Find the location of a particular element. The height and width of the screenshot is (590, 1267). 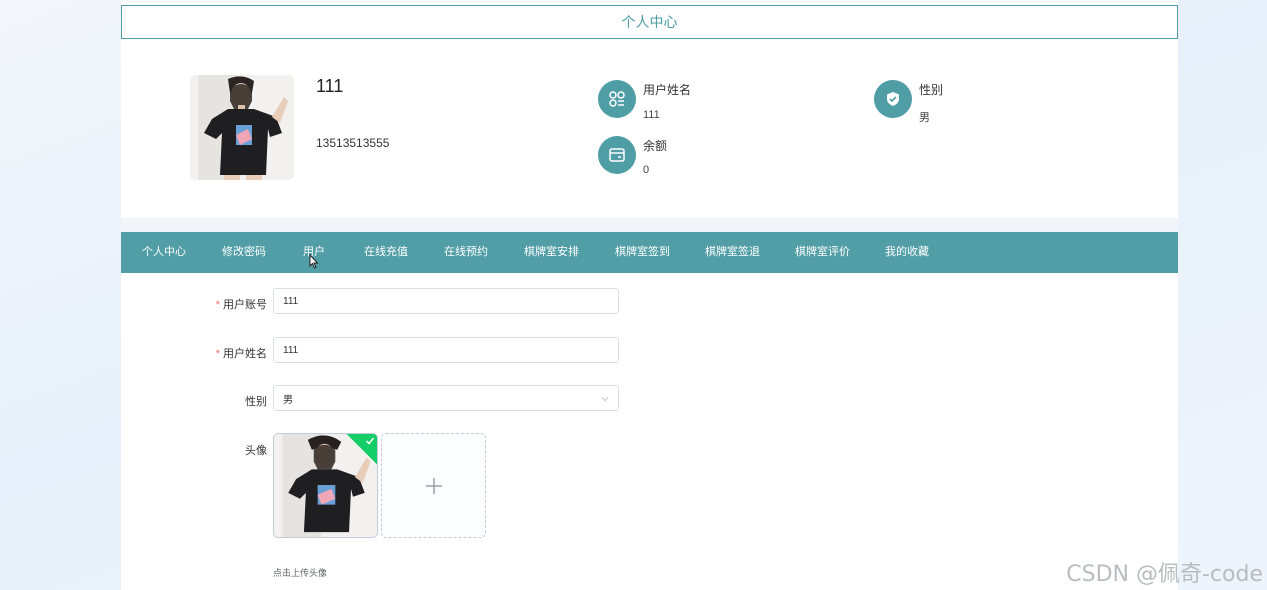

user-photo-image is located at coordinates (242, 127).